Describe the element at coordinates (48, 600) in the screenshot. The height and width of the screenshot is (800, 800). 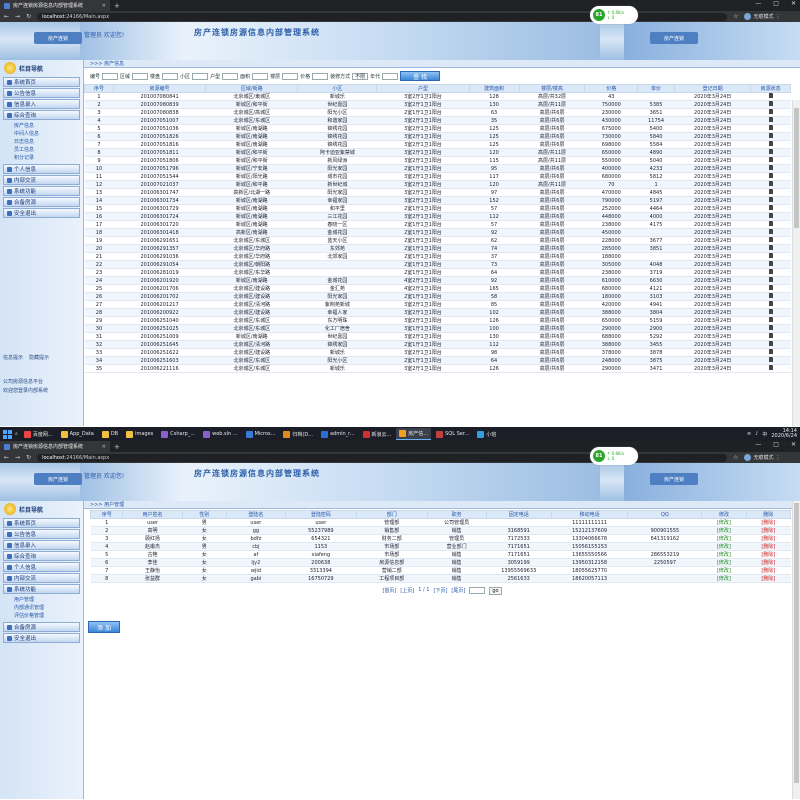
I see `submenu-item: 用户管理` at that location.